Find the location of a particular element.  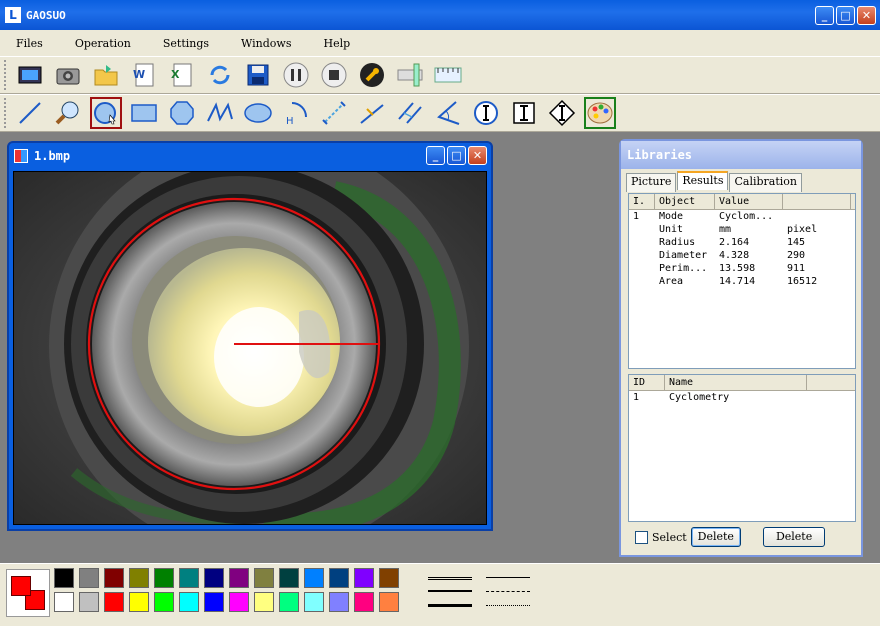

menu-operation: Operation is located at coordinates (103, 43).